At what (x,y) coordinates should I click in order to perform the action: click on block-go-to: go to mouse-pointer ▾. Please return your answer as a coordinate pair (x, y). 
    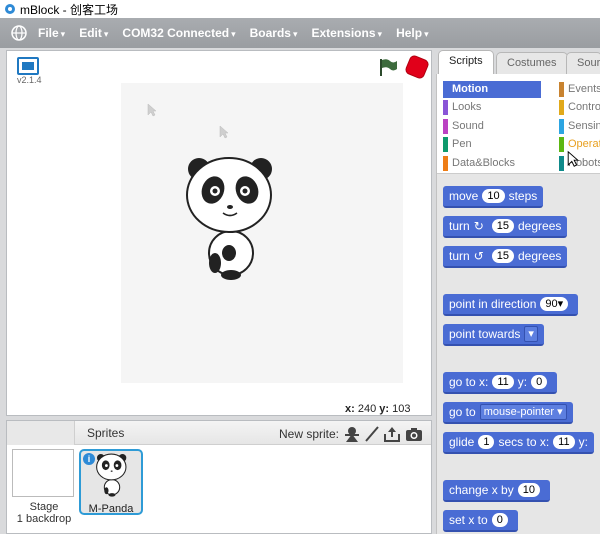
    Looking at the image, I should click on (508, 413).